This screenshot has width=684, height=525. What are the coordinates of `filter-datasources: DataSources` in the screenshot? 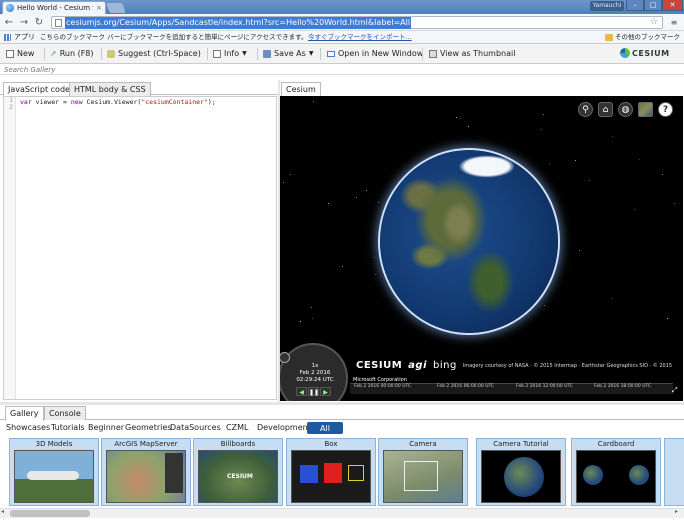 It's located at (195, 427).